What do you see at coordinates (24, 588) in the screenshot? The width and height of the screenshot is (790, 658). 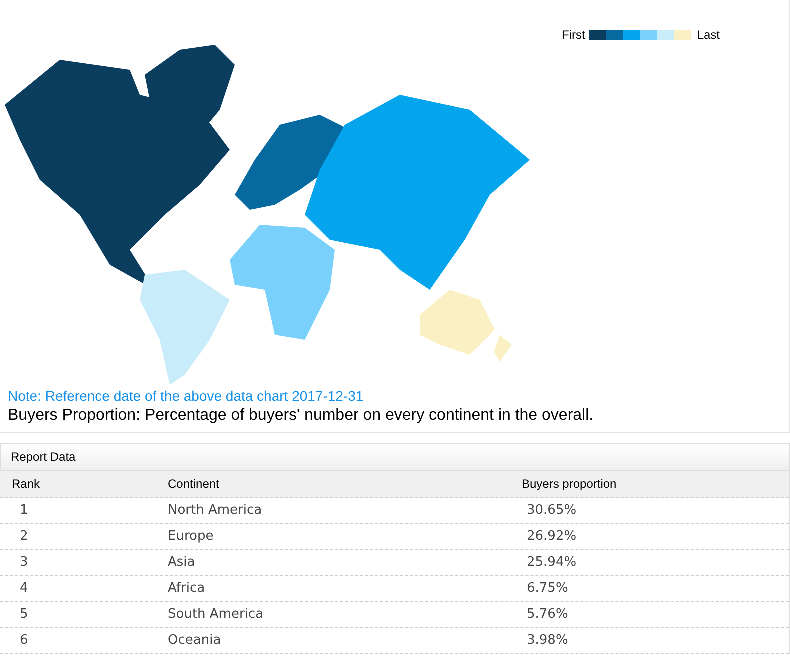 I see `table-cell: 4` at bounding box center [24, 588].